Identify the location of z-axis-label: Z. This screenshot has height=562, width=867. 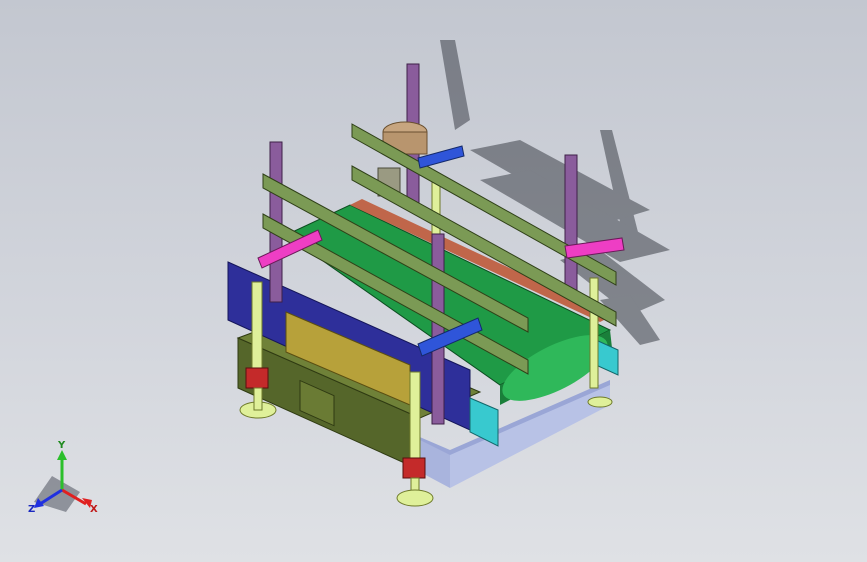
(32, 509).